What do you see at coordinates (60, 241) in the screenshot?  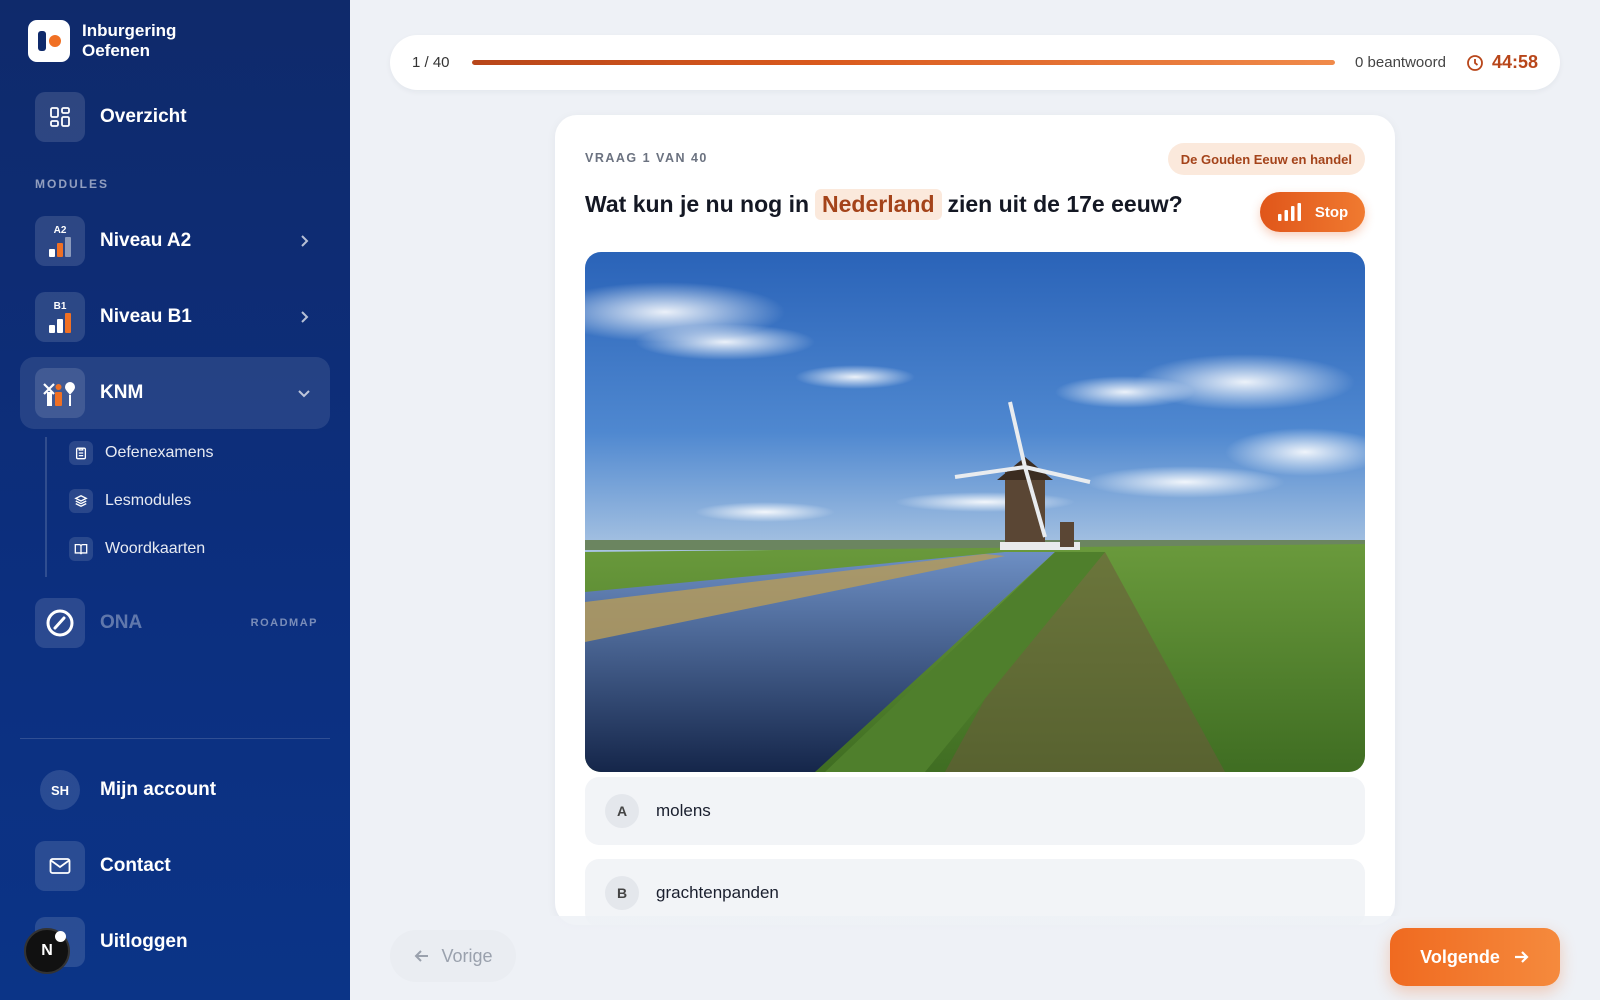 I see `level-a2-icon: A2` at bounding box center [60, 241].